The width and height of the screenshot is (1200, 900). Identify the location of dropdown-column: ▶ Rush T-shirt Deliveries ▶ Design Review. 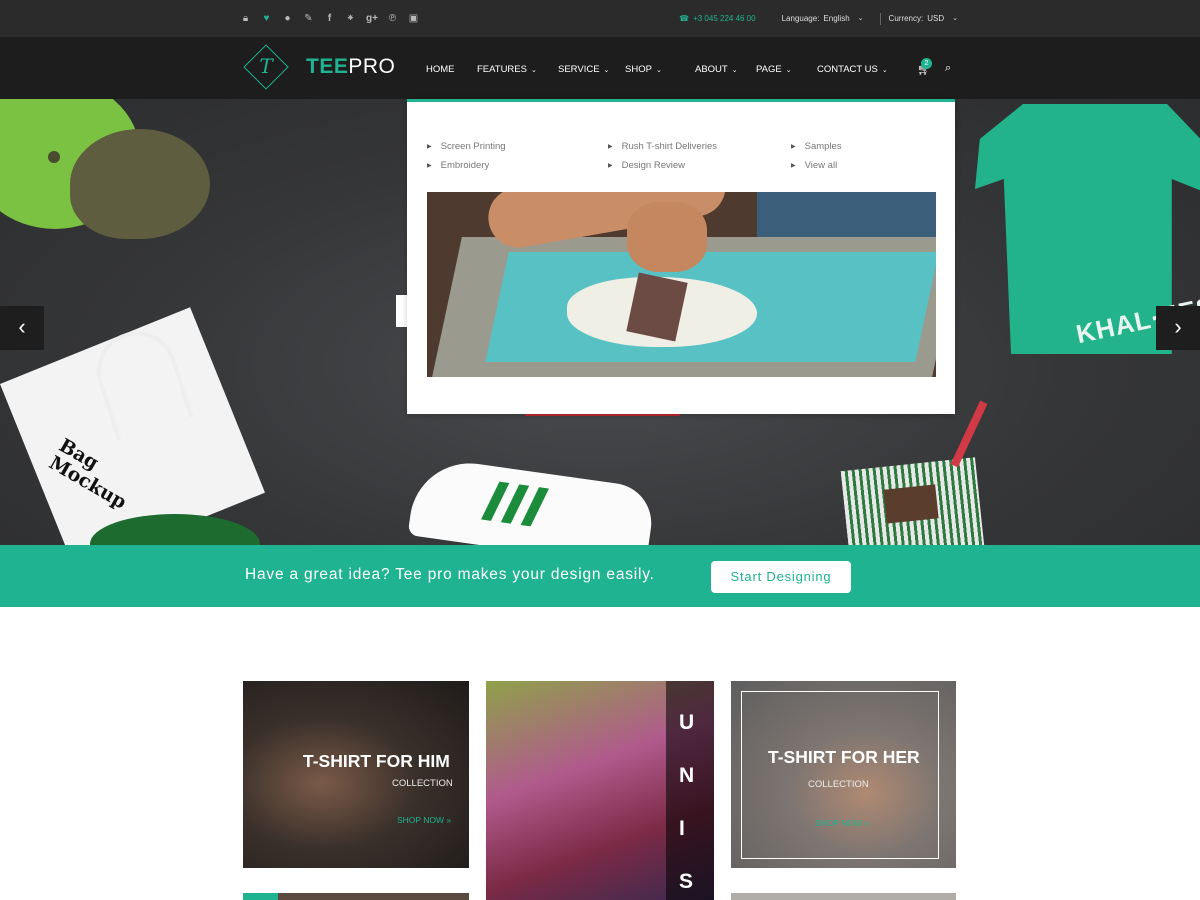
(662, 156).